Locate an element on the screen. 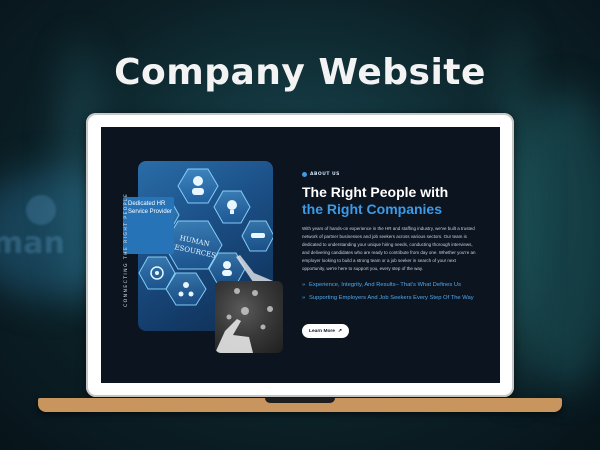 The image size is (600, 450). background-blurred-word: man is located at coordinates (32, 243).